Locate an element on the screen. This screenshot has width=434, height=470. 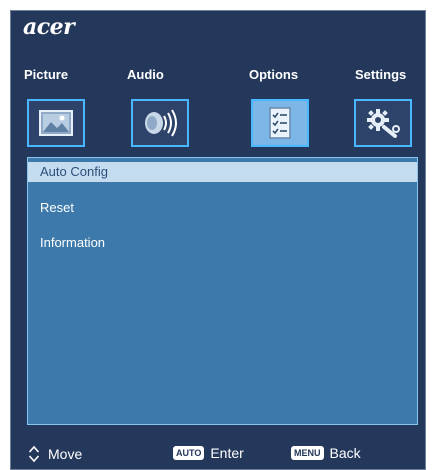
back-label: Back is located at coordinates (345, 453).